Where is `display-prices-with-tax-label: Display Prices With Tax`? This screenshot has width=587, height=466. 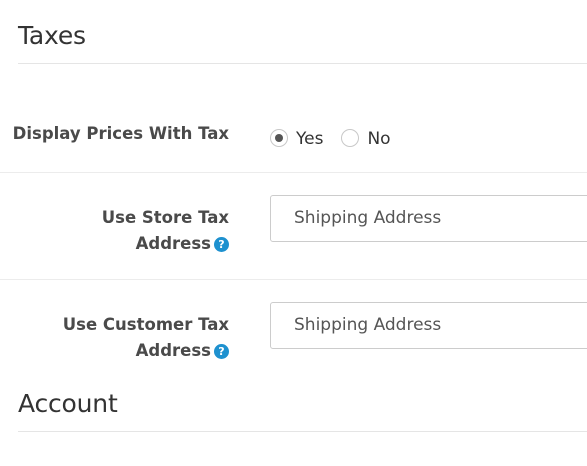
display-prices-with-tax-label: Display Prices With Tax is located at coordinates (121, 134).